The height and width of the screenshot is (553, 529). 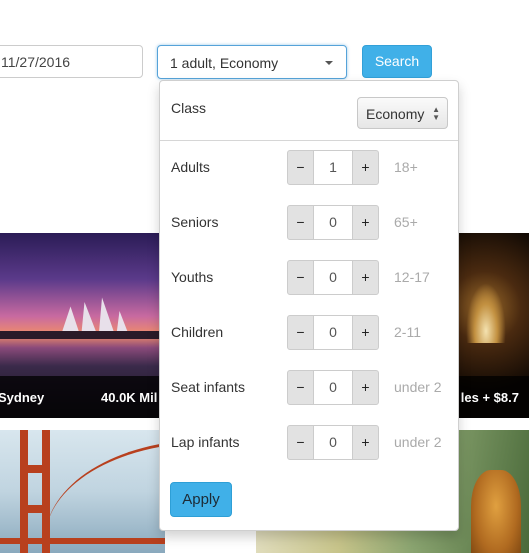 I want to click on age-range: 65+, so click(x=406, y=222).